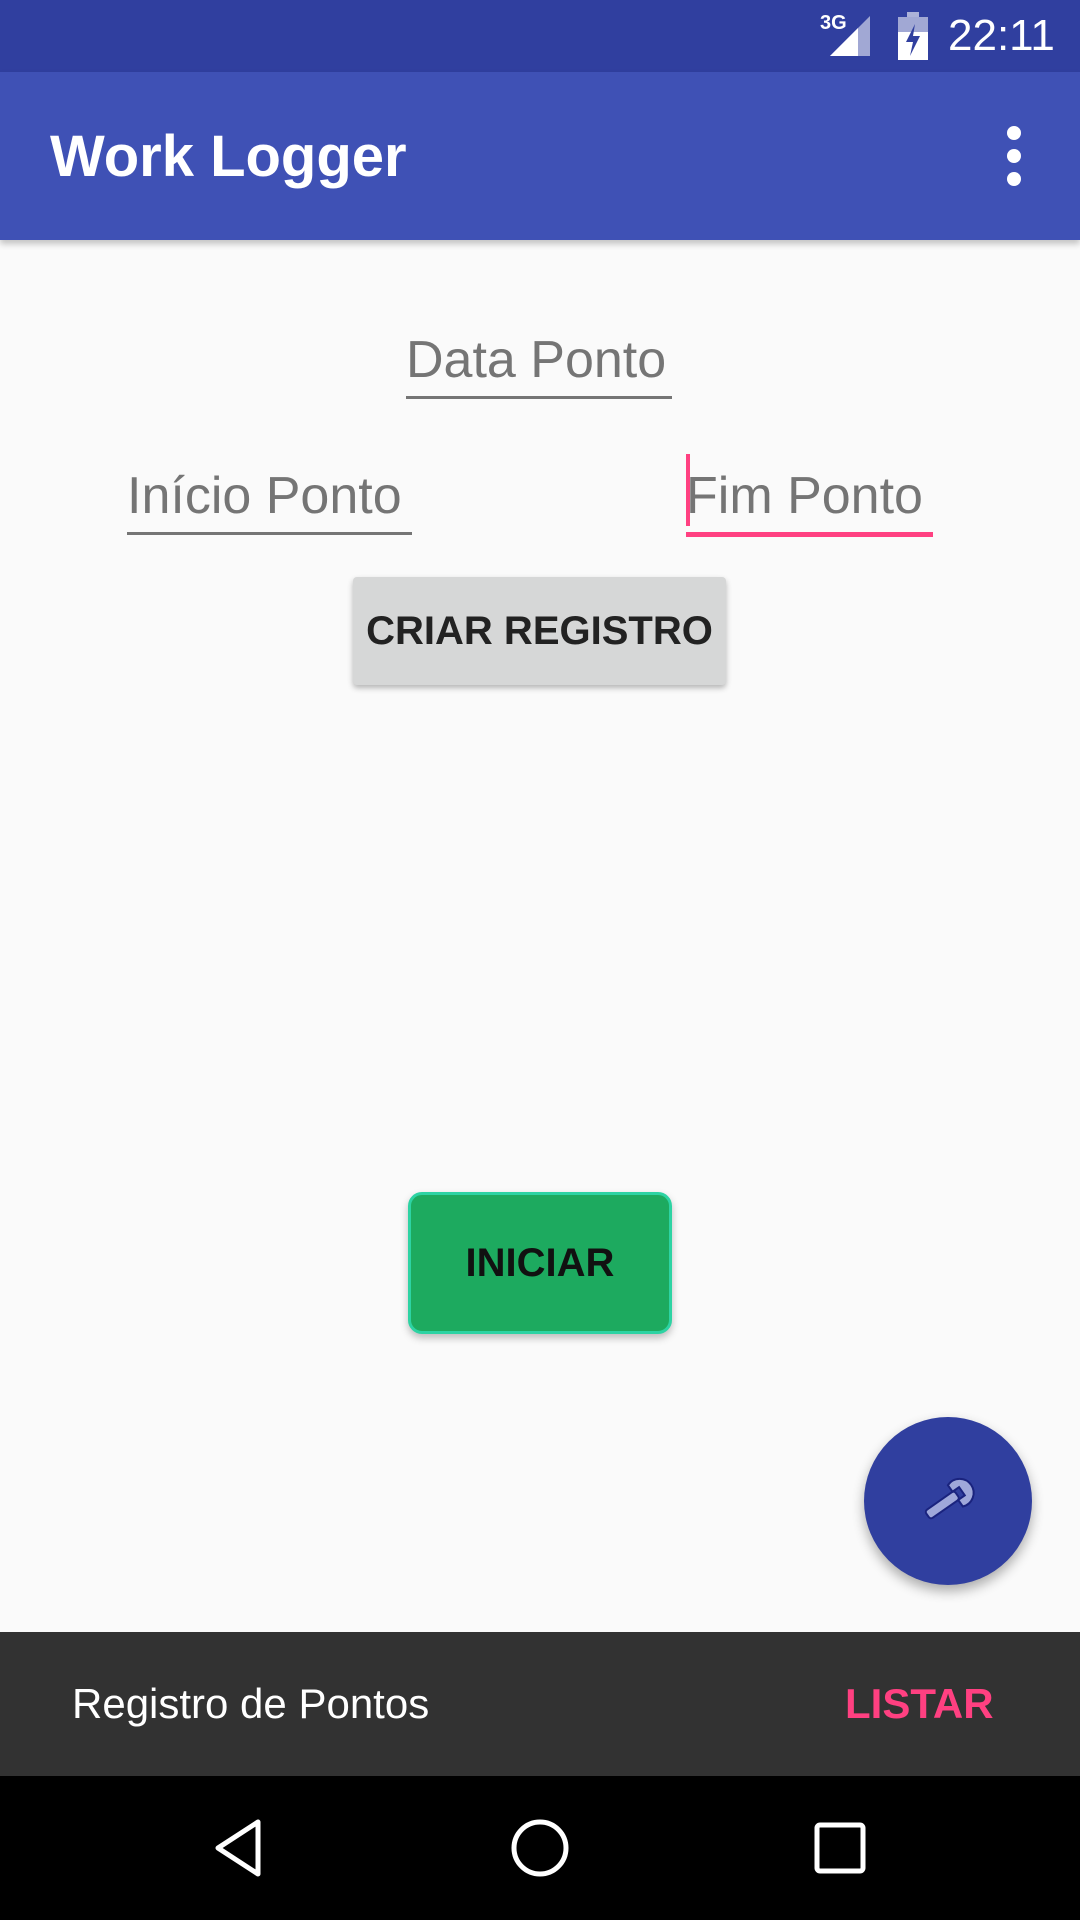  I want to click on signal-icon, so click(850, 36).